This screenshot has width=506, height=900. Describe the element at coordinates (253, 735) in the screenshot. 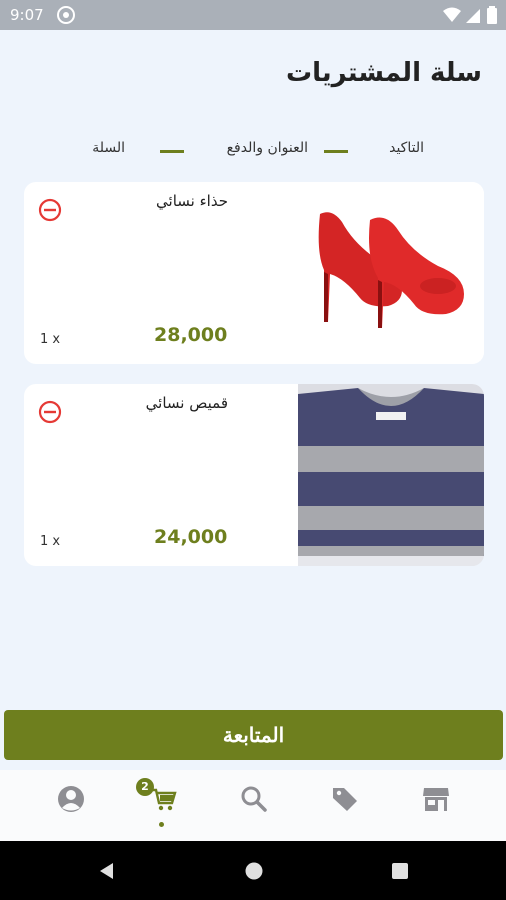

I see `continue-button: المتابعة` at that location.